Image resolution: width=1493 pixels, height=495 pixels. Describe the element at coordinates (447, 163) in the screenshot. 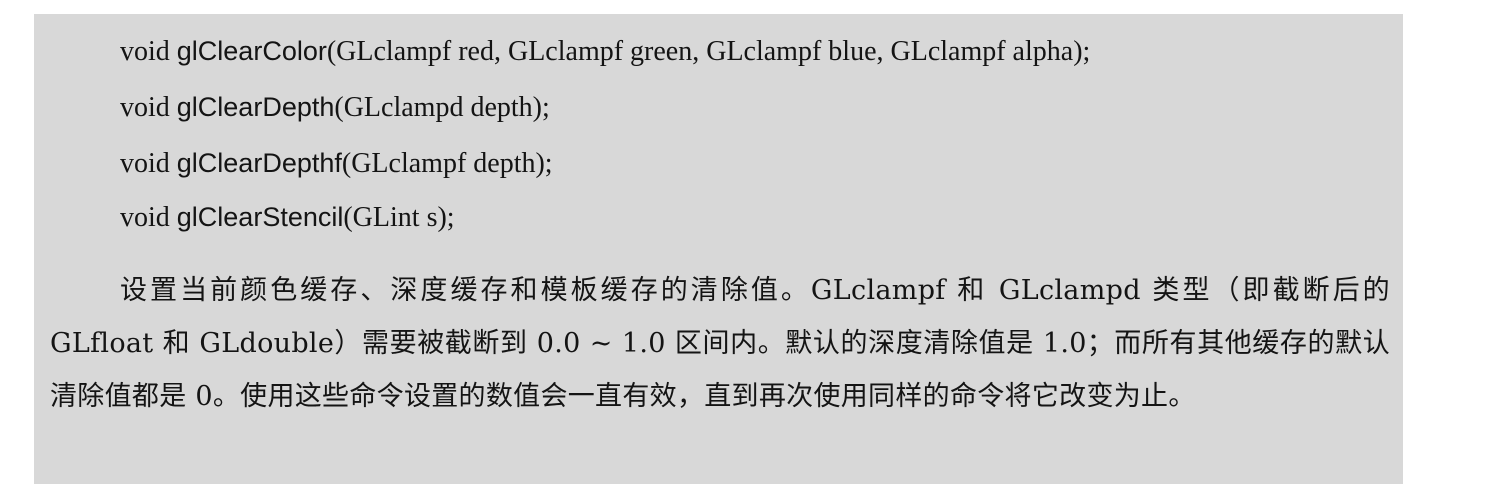

I see `function-params: (GLclampf depth);` at that location.